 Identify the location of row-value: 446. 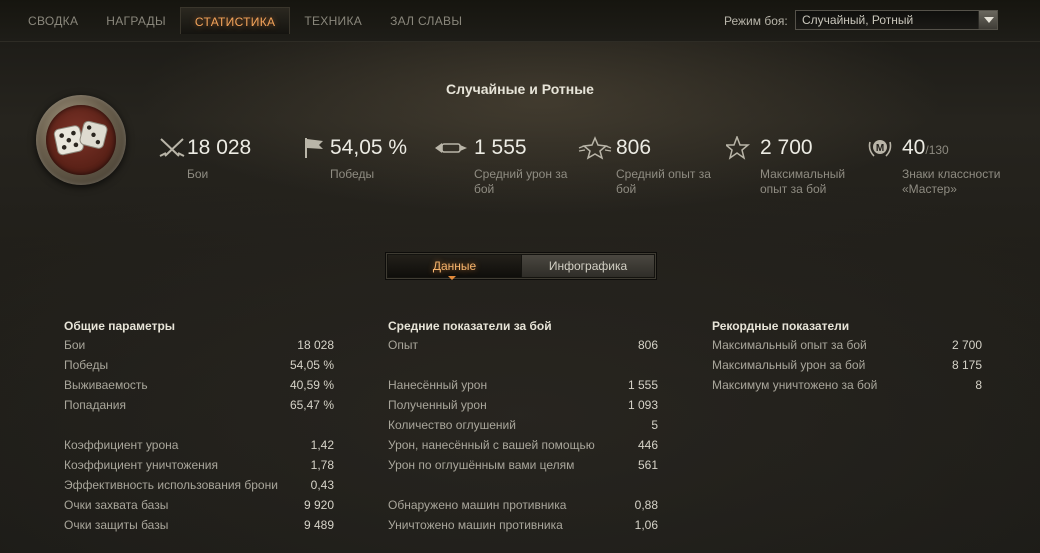
(647, 445).